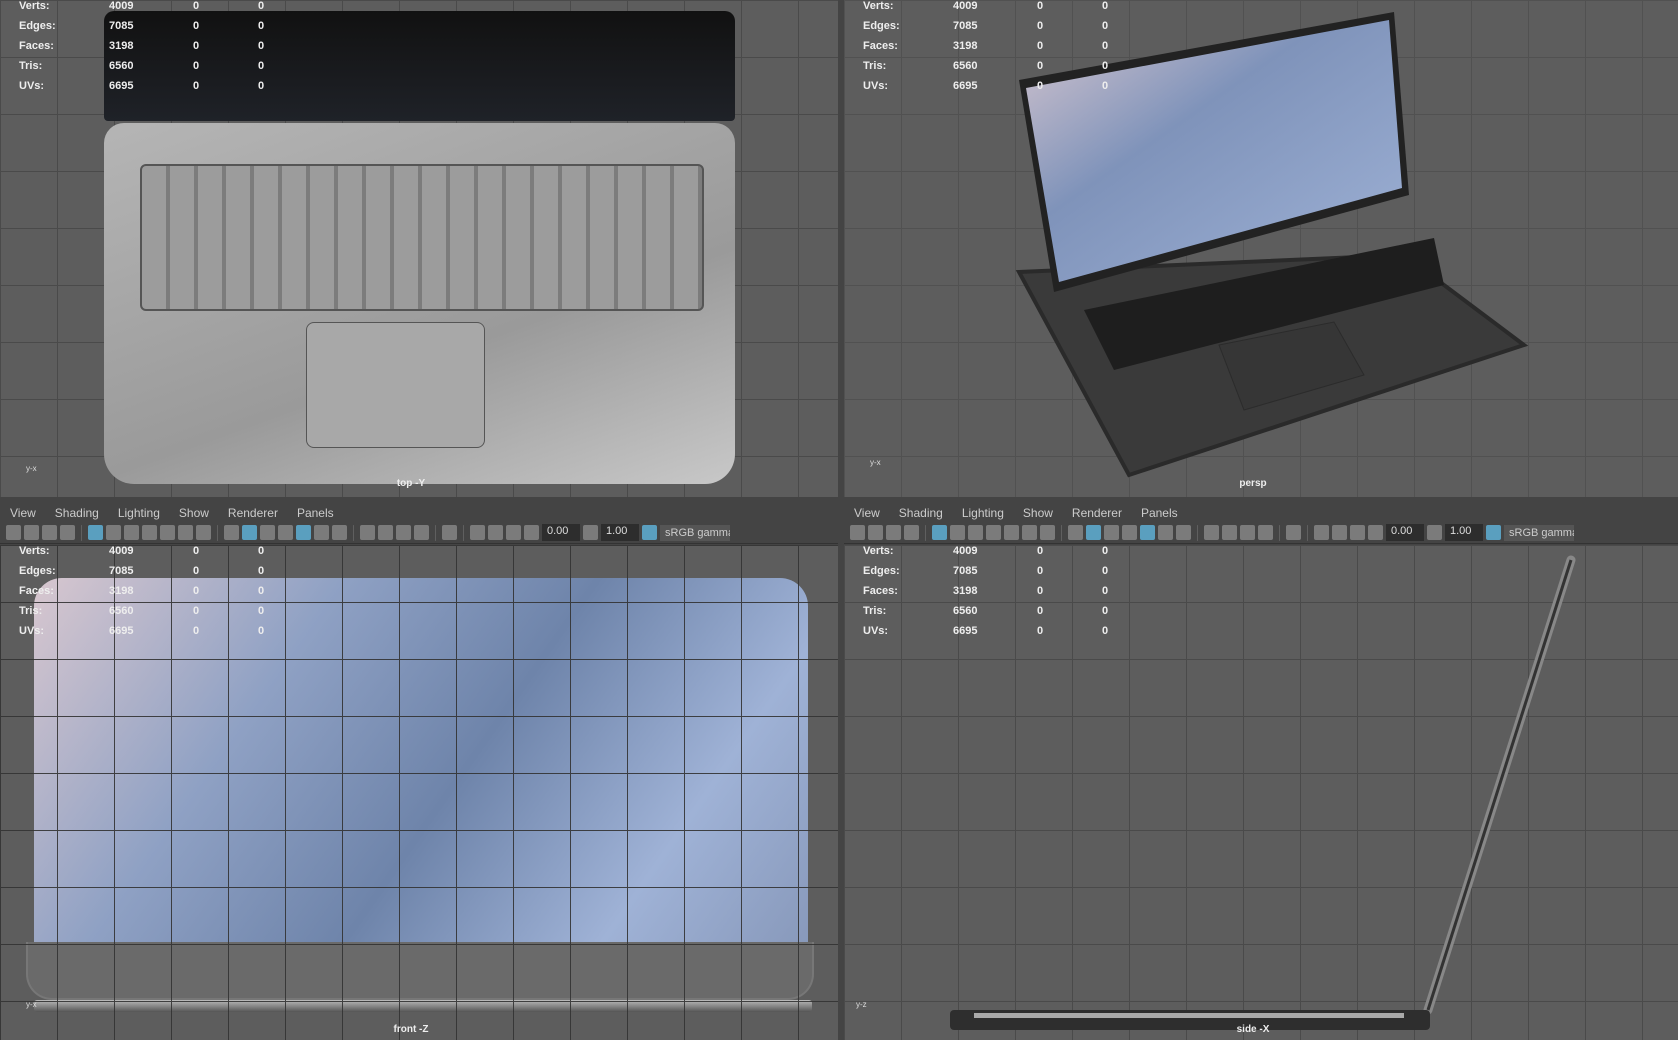  I want to click on camera-label: top -Y, so click(411, 483).